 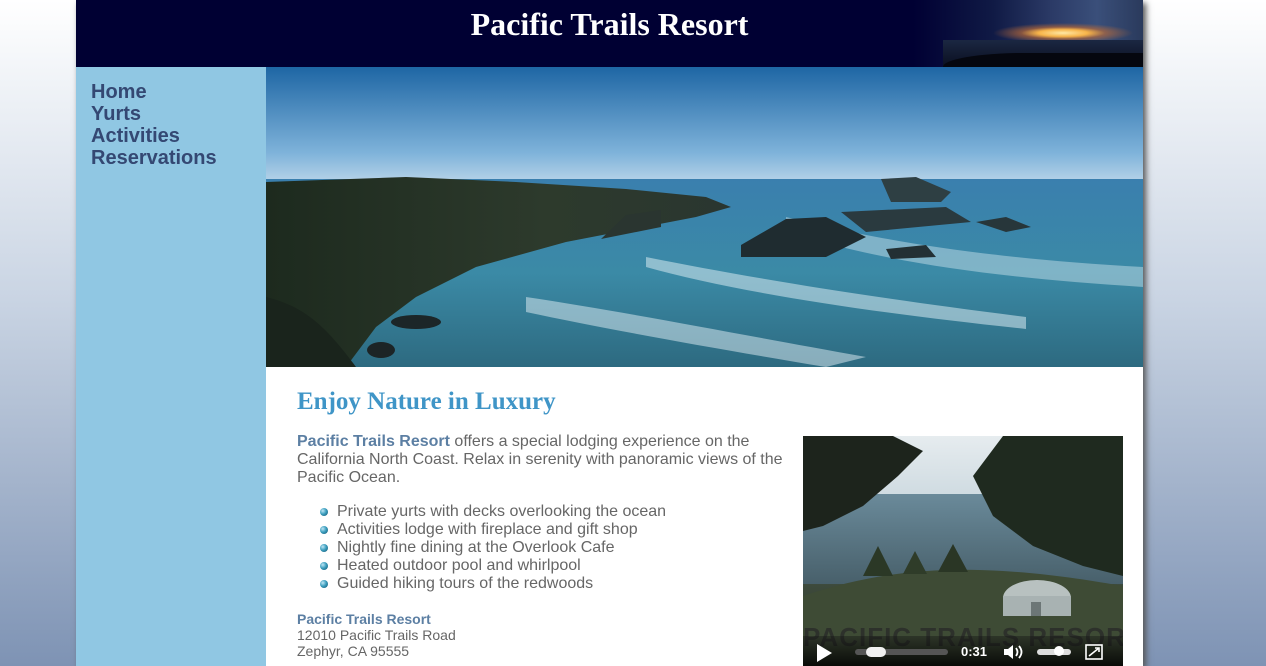 I want to click on video-time: 0:31, so click(x=974, y=651).